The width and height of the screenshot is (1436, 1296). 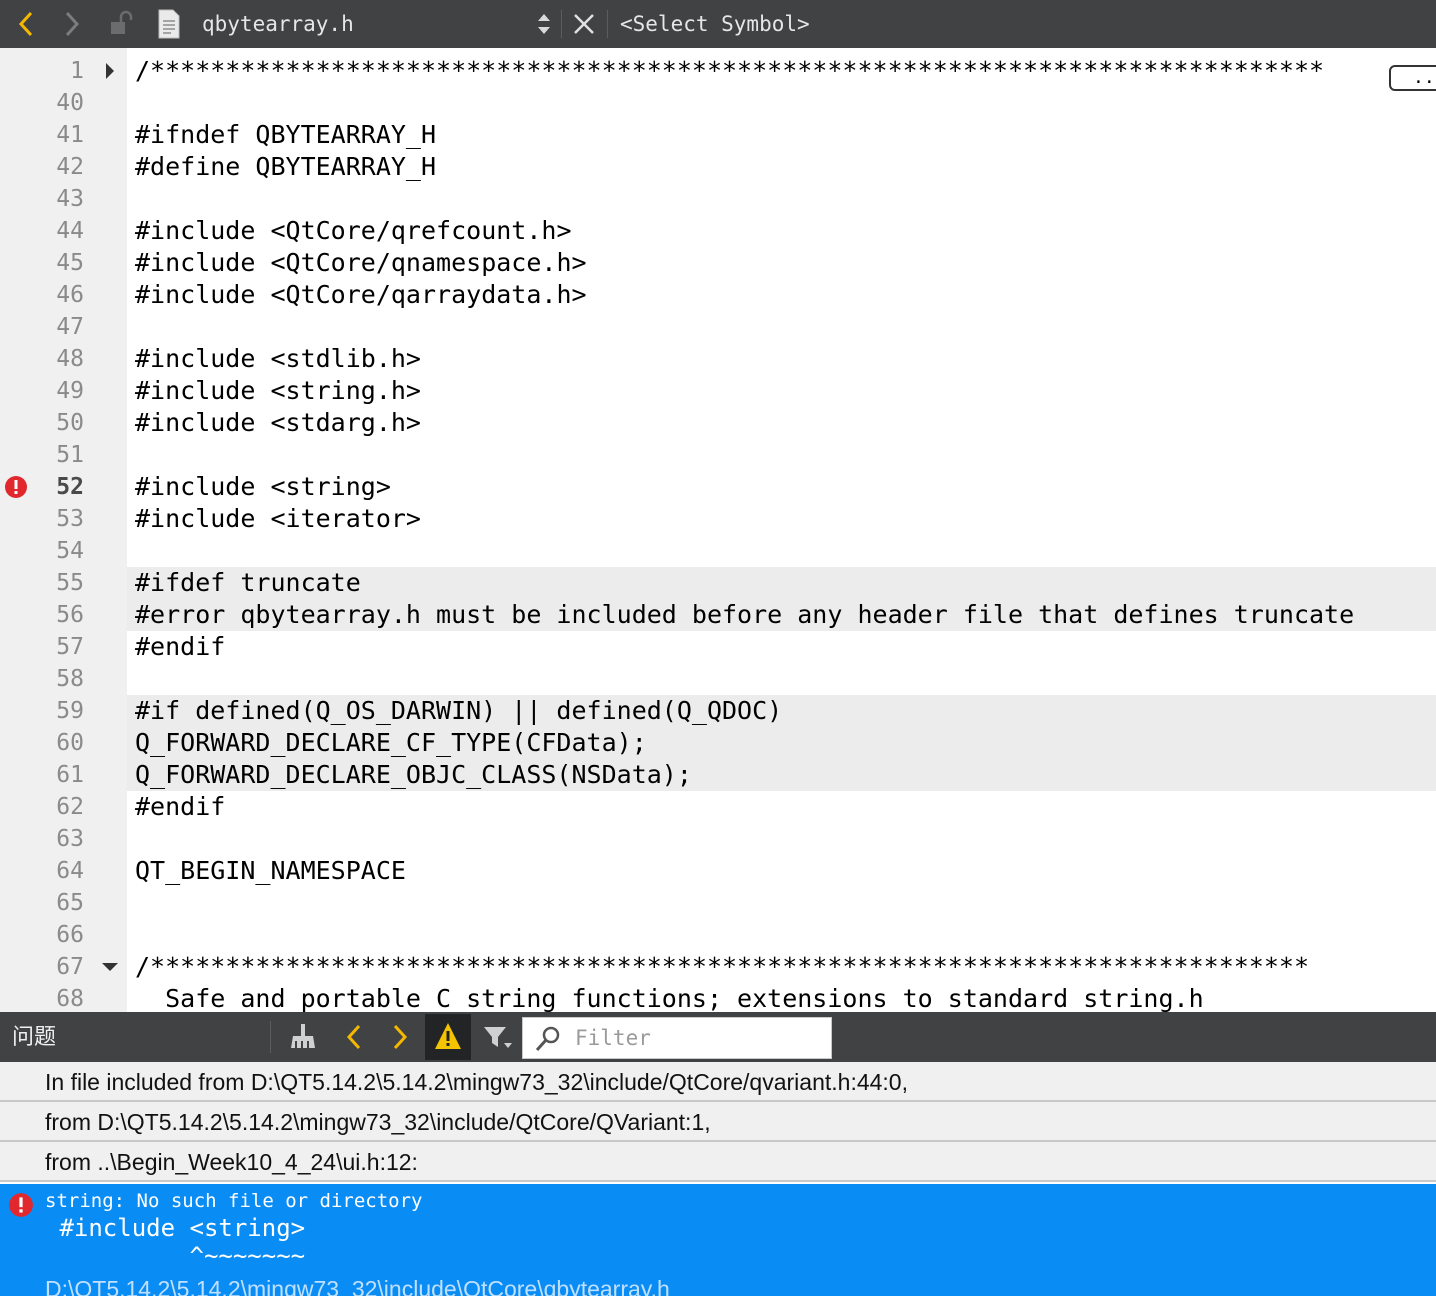 I want to click on forward-button, so click(x=72, y=24).